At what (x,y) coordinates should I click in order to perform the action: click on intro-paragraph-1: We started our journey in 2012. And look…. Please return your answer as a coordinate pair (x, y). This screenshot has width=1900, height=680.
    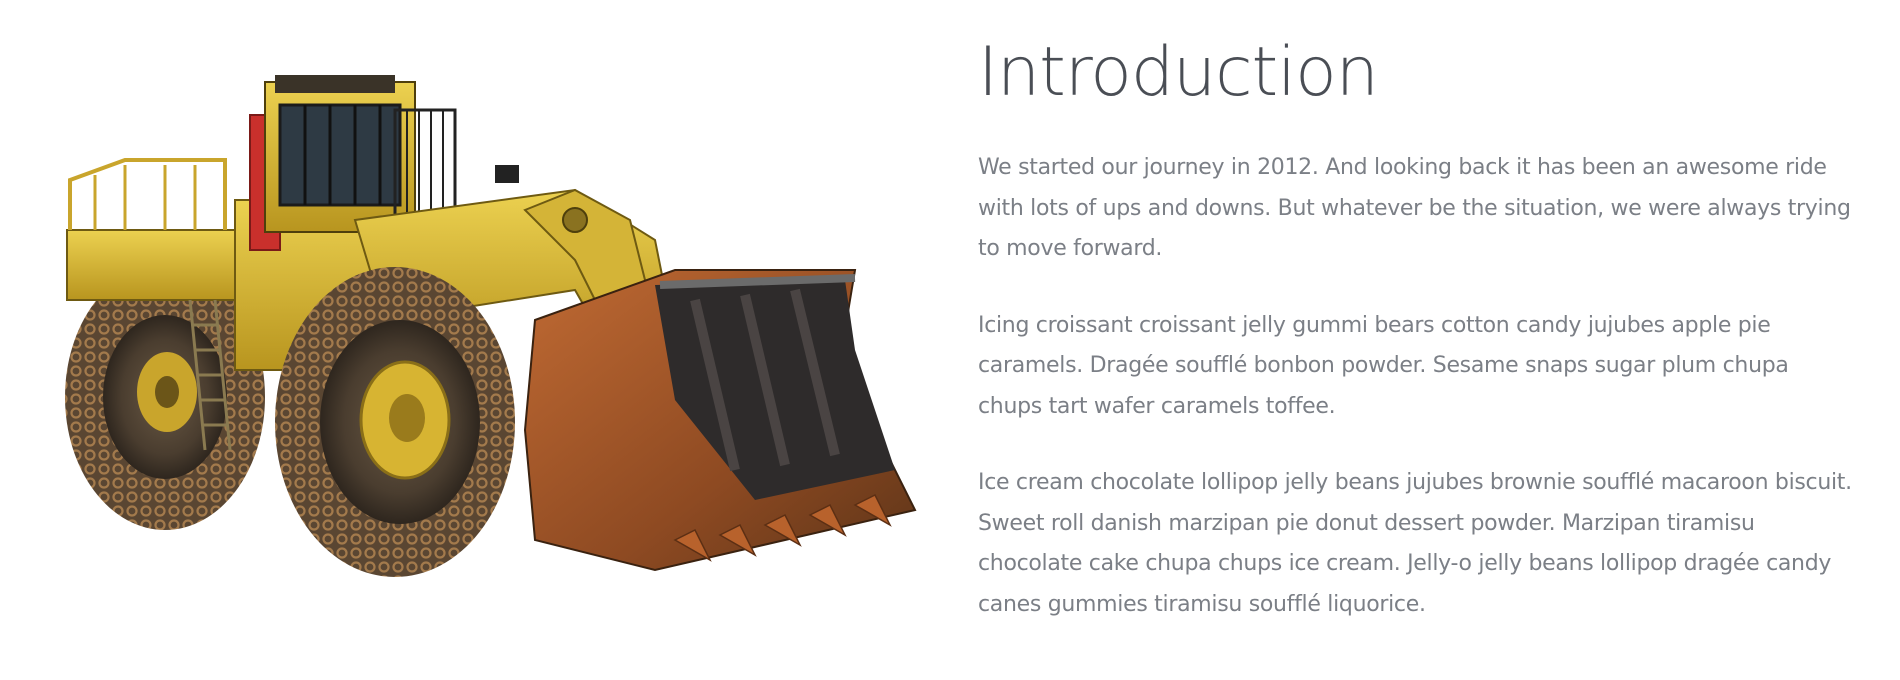
    Looking at the image, I should click on (1414, 208).